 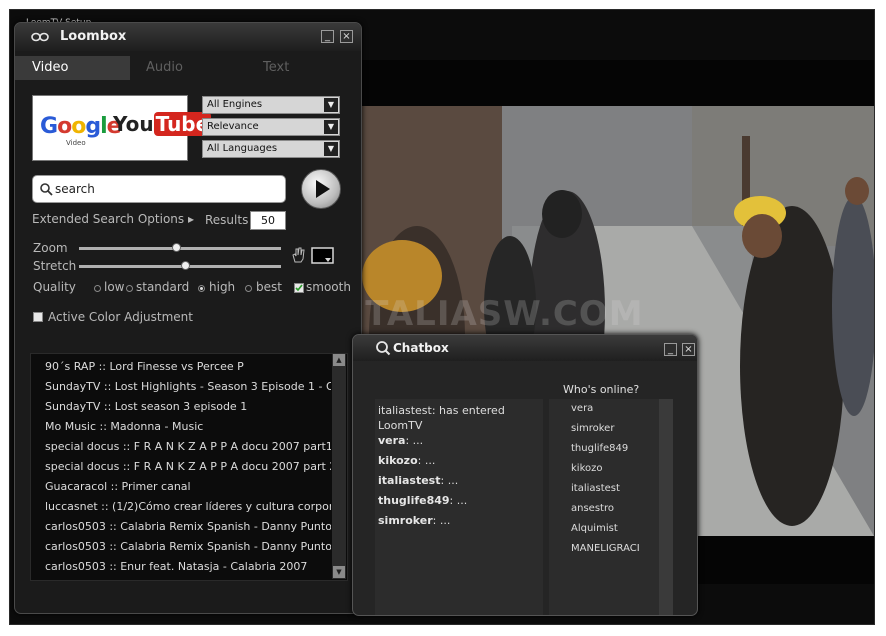 What do you see at coordinates (55, 266) in the screenshot?
I see `stretch-label: Stretch` at bounding box center [55, 266].